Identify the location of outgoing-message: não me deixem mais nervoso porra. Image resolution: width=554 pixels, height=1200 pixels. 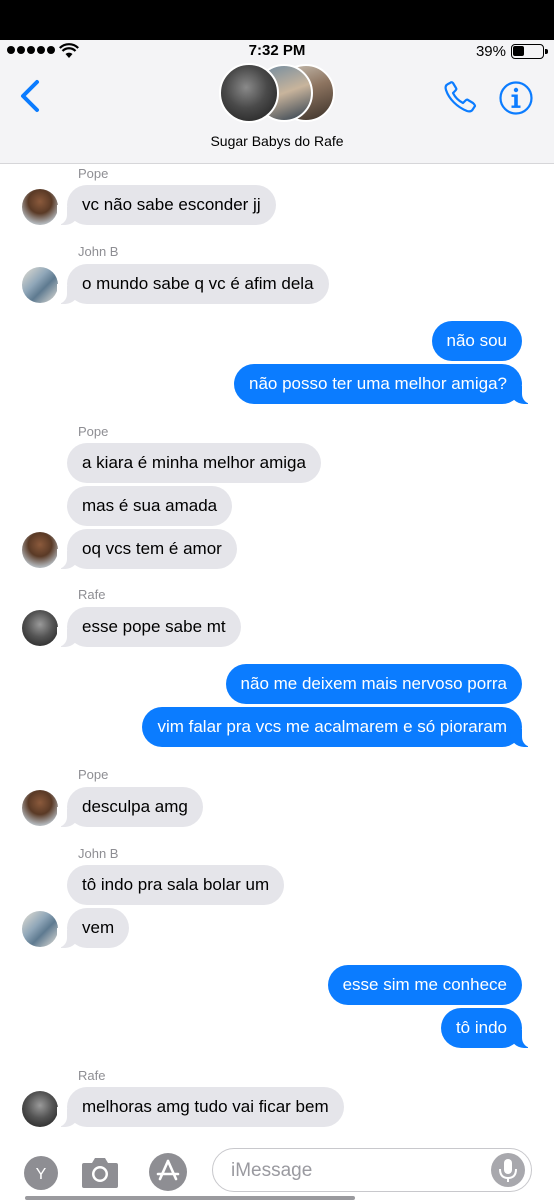
(373, 684).